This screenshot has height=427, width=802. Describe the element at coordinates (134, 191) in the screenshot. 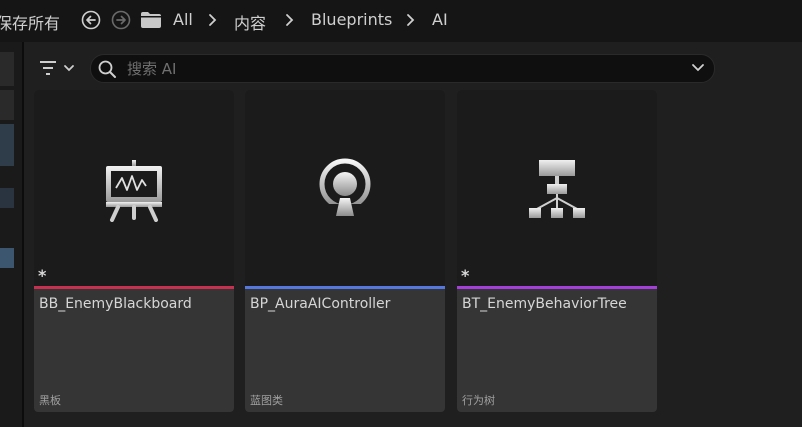

I see `blackboard-icon` at that location.